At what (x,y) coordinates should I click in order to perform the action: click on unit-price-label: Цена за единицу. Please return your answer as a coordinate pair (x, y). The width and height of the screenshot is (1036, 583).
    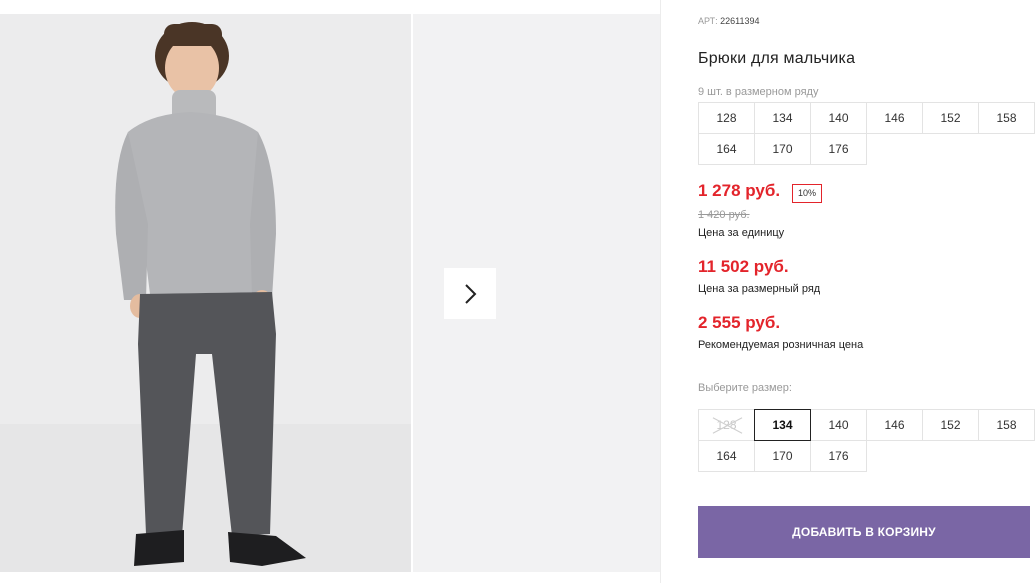
    Looking at the image, I should click on (741, 233).